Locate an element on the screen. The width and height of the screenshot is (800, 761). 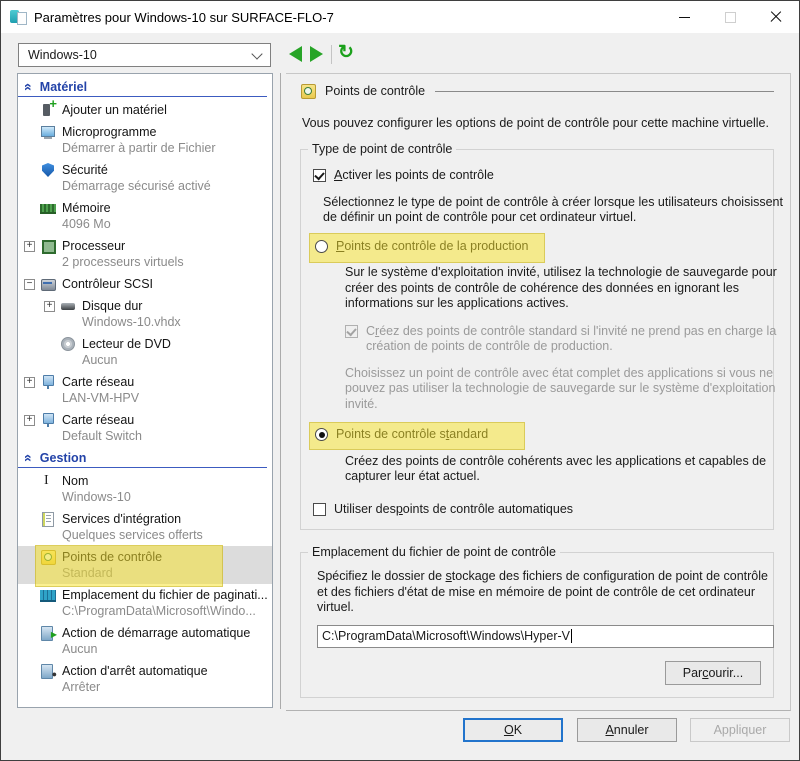
processor-icon is located at coordinates (48, 246).